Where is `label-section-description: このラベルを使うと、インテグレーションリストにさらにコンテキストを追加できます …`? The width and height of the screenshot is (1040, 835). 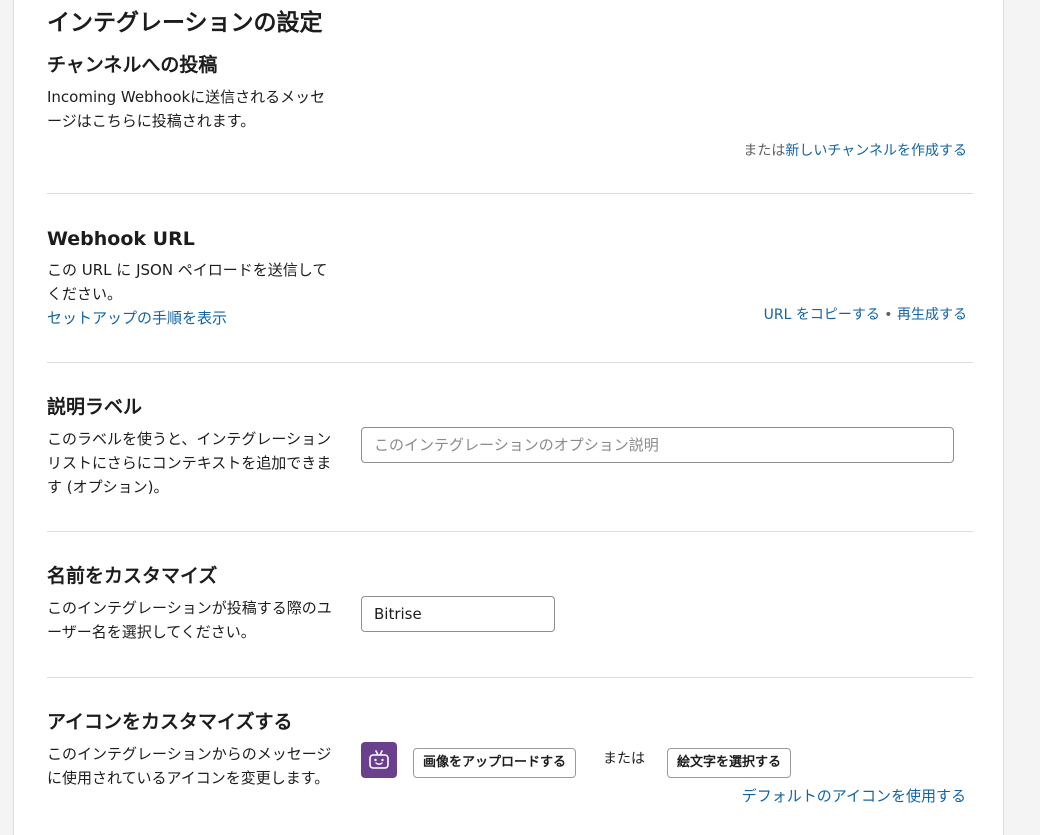
label-section-description: このラベルを使うと、インテグレーションリストにさらにコンテキストを追加できます … is located at coordinates (189, 463).